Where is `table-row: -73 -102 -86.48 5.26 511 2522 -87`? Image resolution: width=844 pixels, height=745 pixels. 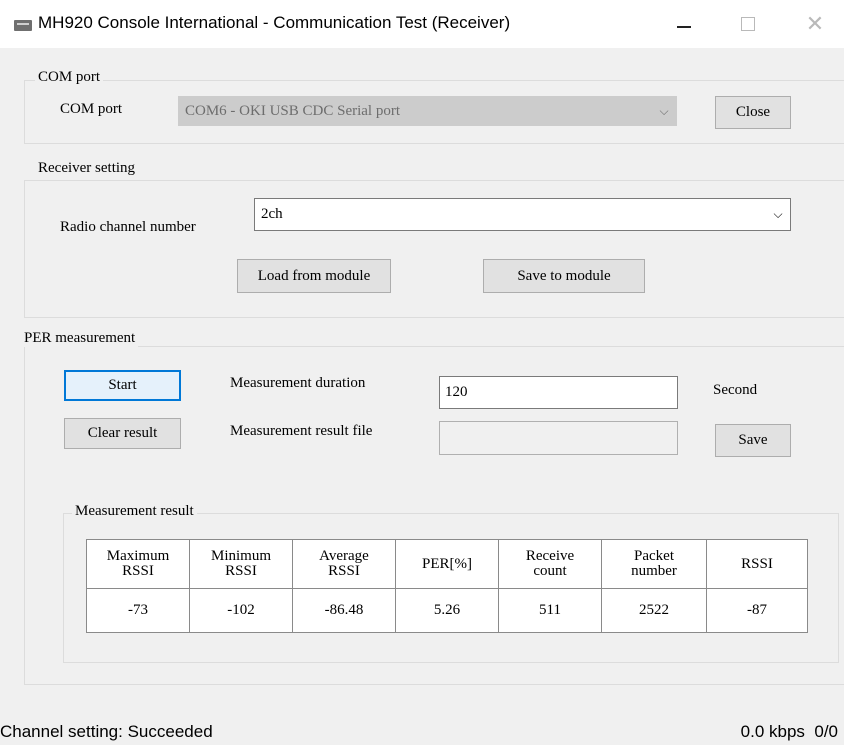 table-row: -73 -102 -86.48 5.26 511 2522 -87 is located at coordinates (447, 610).